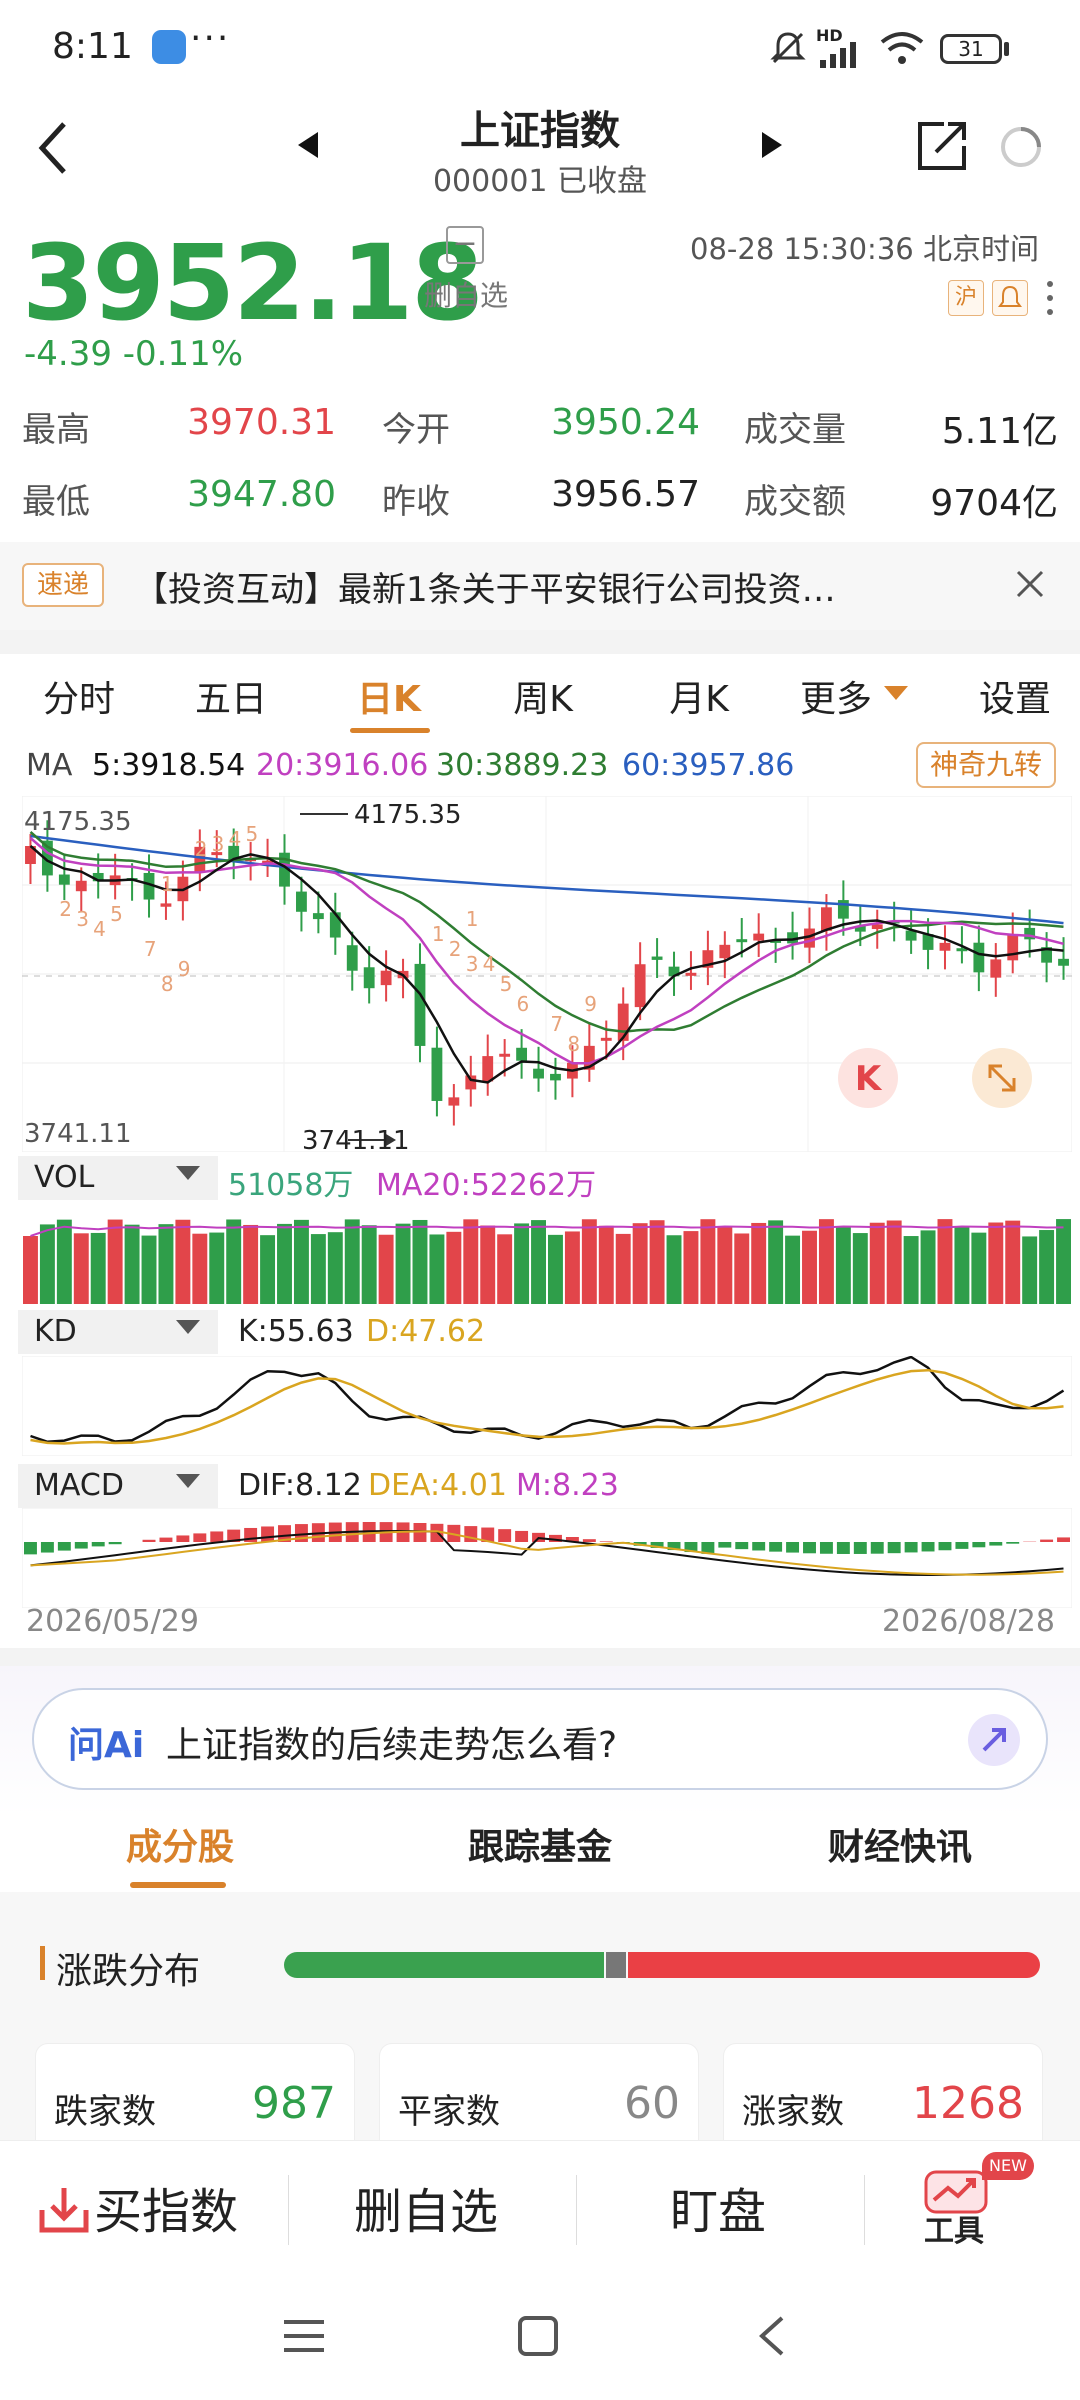 The width and height of the screenshot is (1080, 2400). I want to click on nine-turn-count: 9, so click(590, 1004).